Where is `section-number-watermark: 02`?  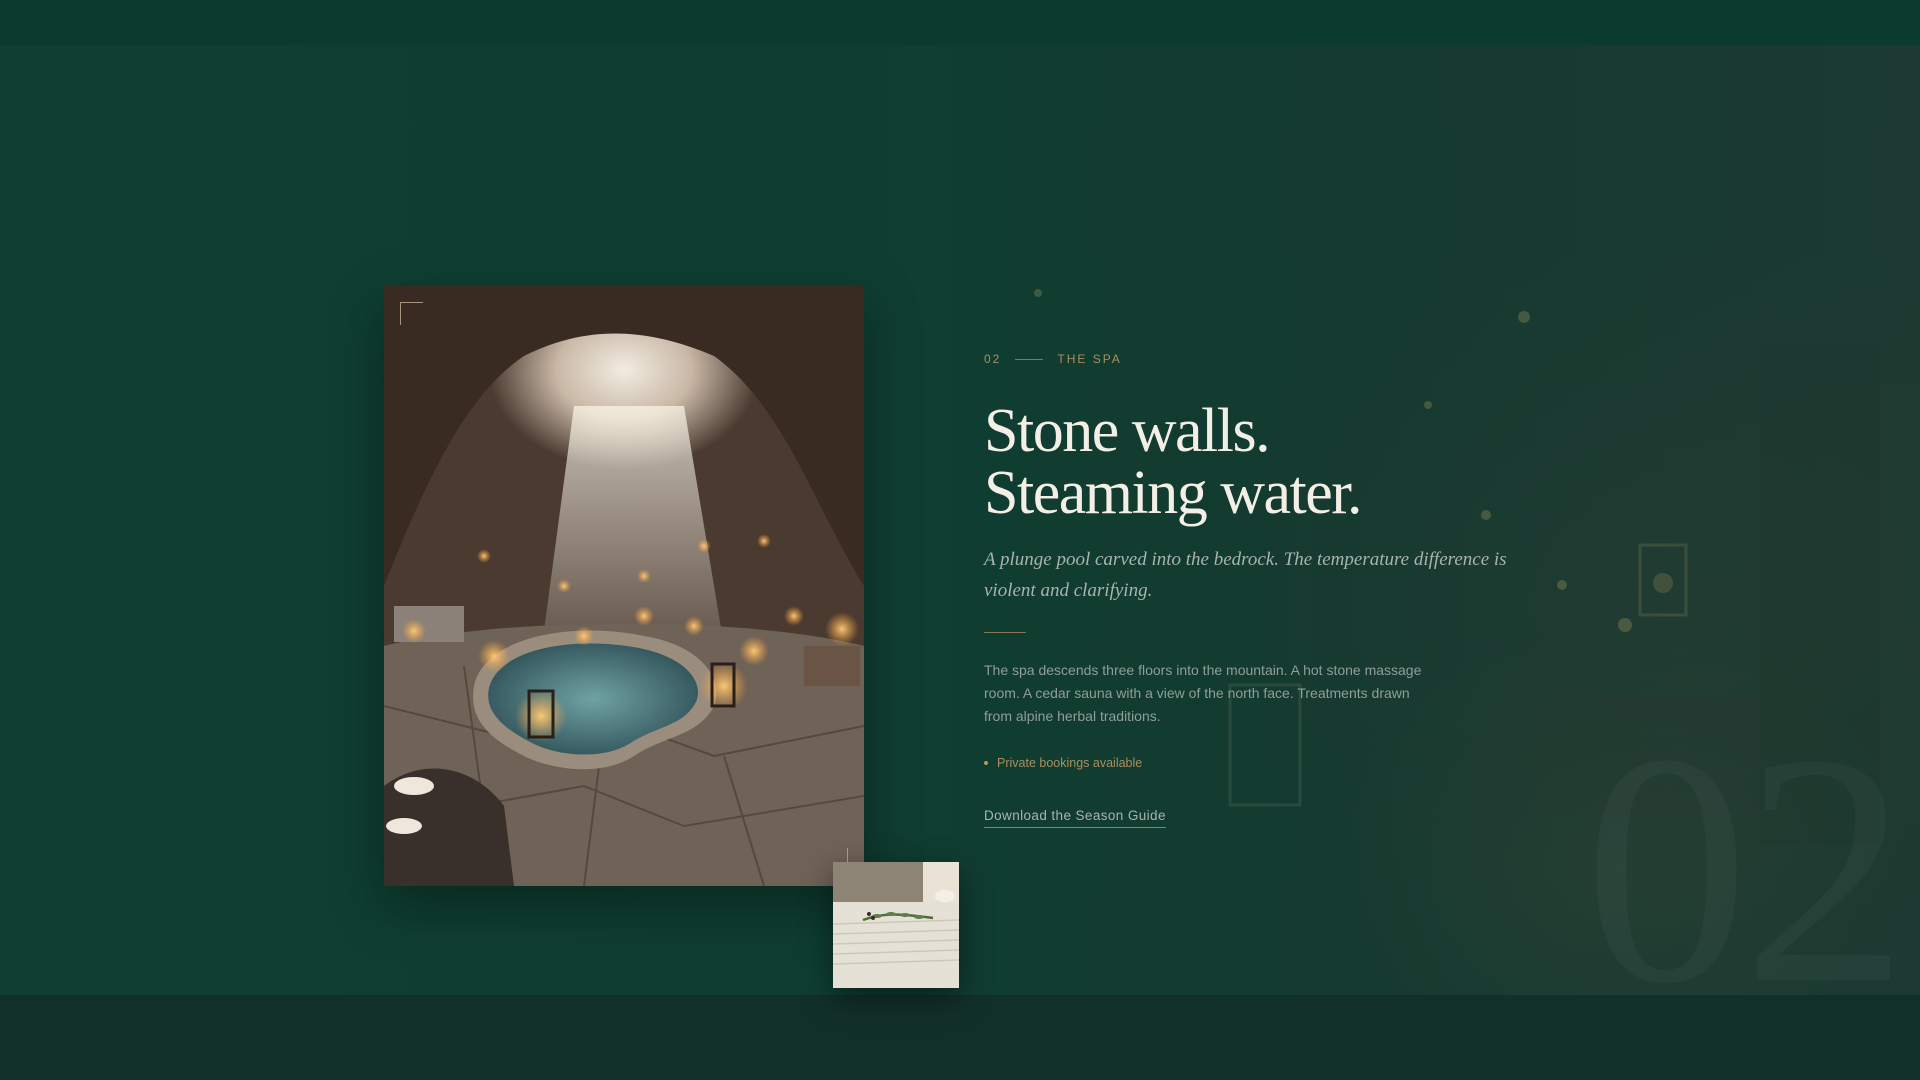
section-number-watermark: 02 is located at coordinates (1743, 850).